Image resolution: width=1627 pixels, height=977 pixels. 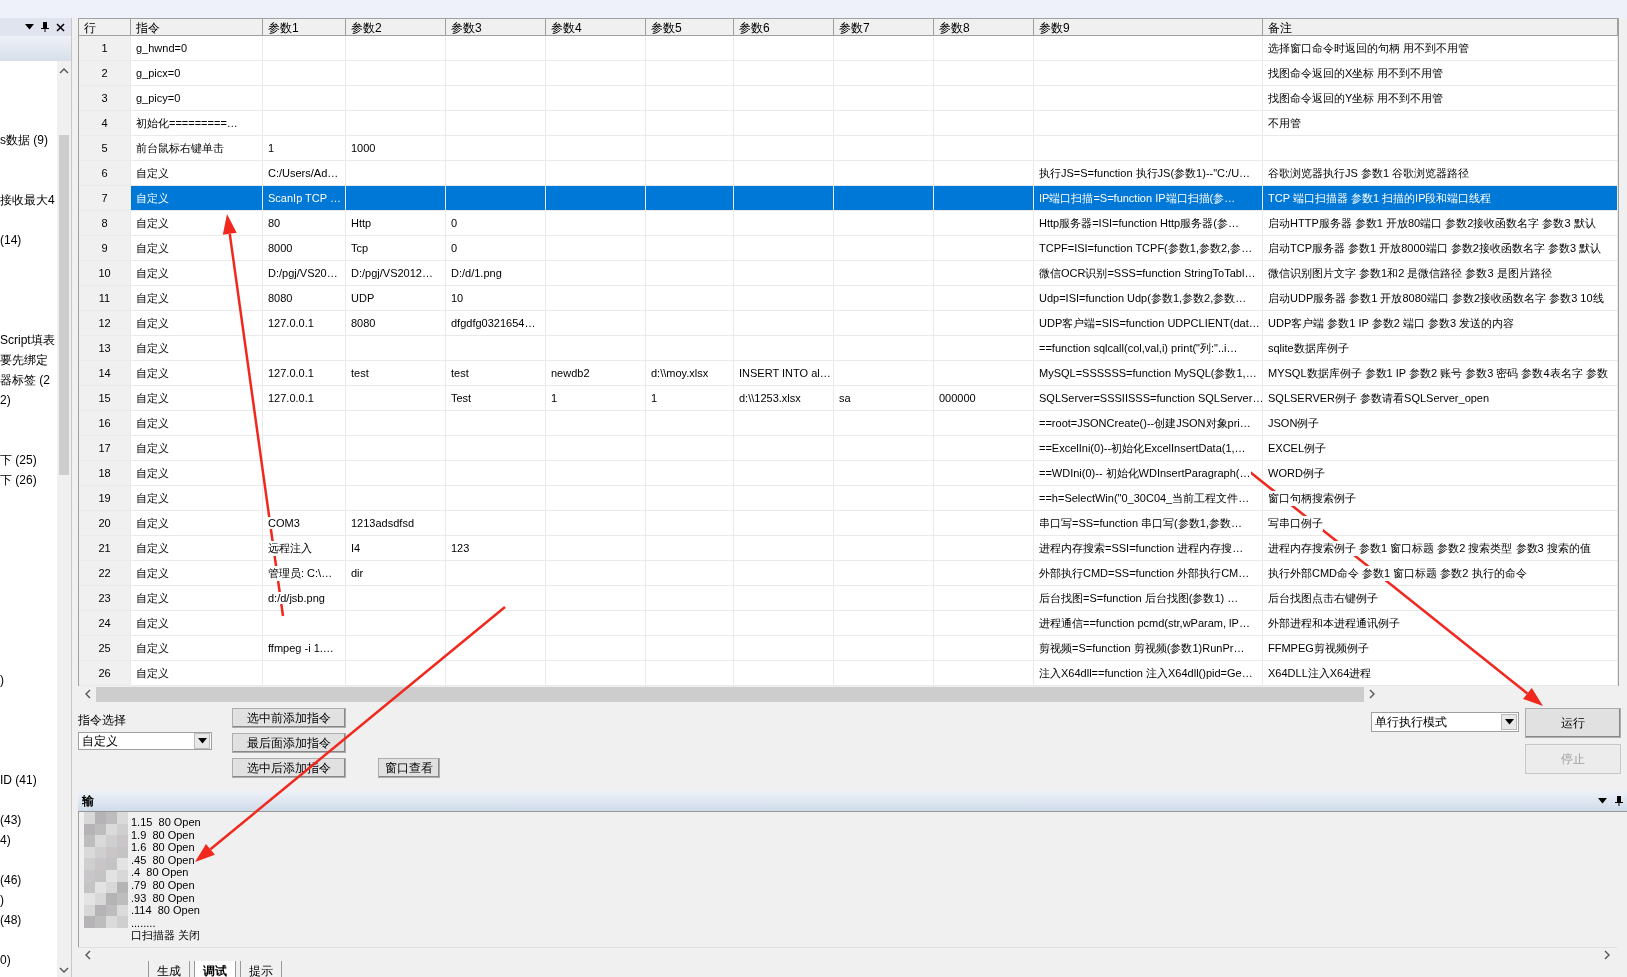 I want to click on tree-item: ID (41), so click(x=18, y=780).